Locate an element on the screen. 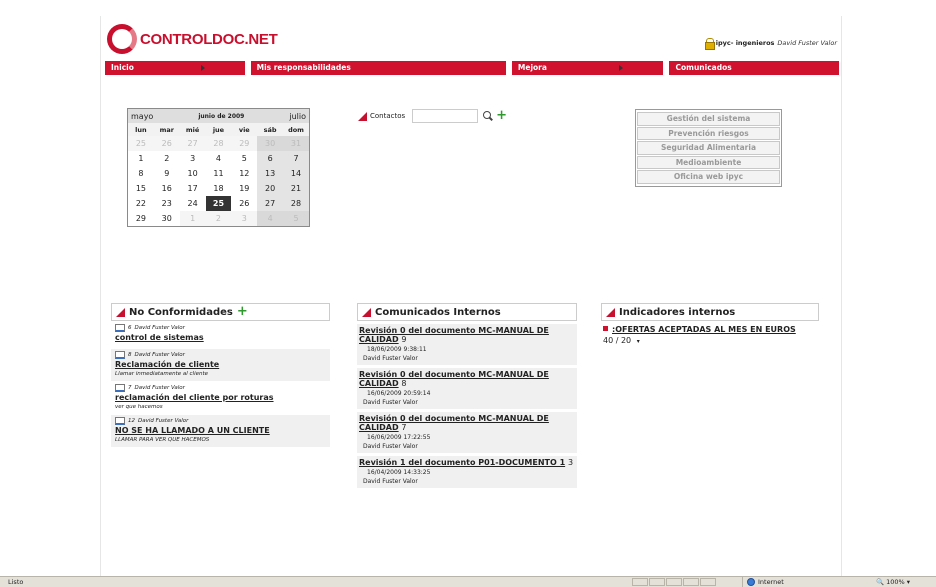  comunicado-date: 16/06/2009 17:22:55 is located at coordinates (399, 437).